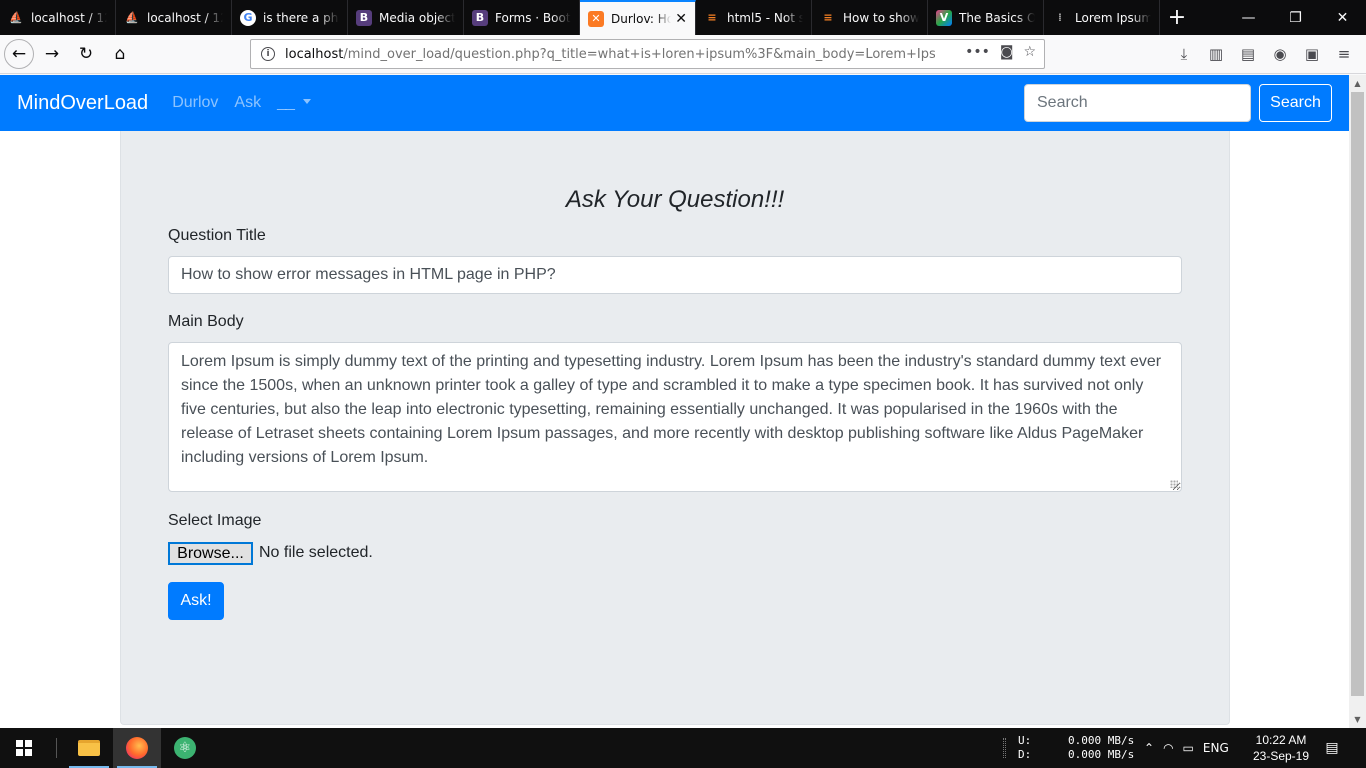 The height and width of the screenshot is (768, 1366). I want to click on net-down-value: 0.000 MB/s, so click(1101, 754).